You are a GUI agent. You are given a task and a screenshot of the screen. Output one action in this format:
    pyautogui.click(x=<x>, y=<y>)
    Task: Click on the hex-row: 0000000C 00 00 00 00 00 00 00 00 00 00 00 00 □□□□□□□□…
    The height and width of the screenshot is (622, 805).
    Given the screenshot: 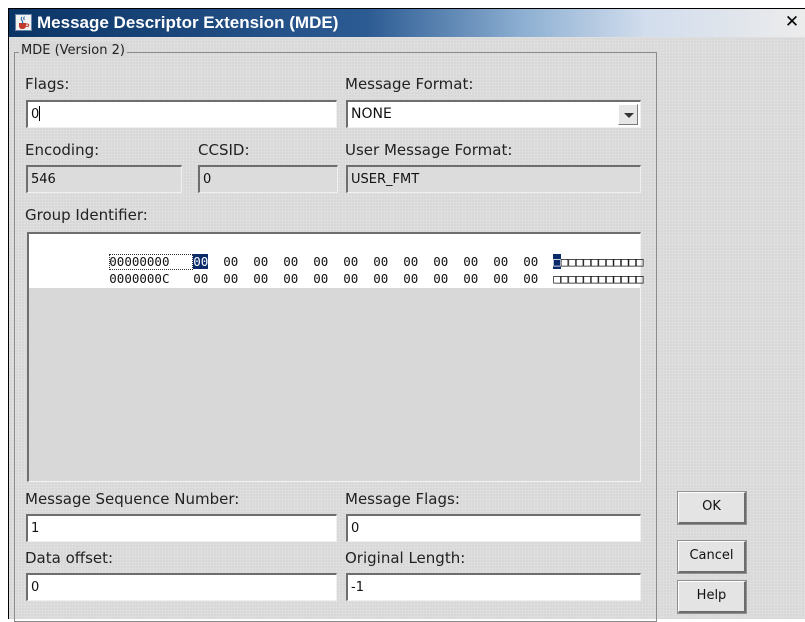 What is the action you would take?
    pyautogui.click(x=338, y=270)
    